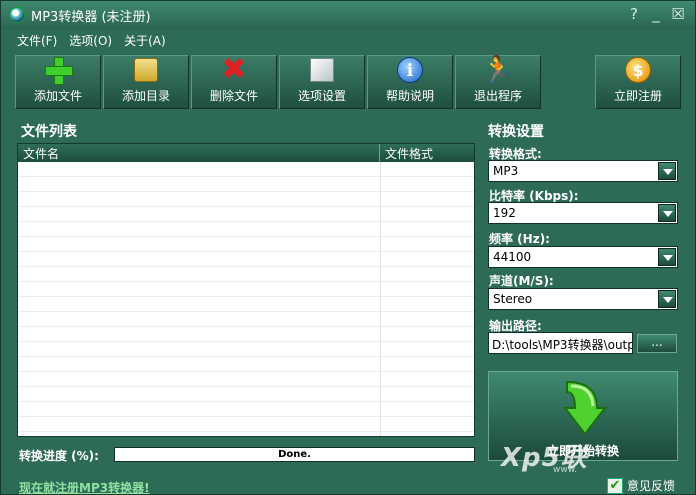  What do you see at coordinates (498, 70) in the screenshot?
I see `exit-runner-icon: 🏃` at bounding box center [498, 70].